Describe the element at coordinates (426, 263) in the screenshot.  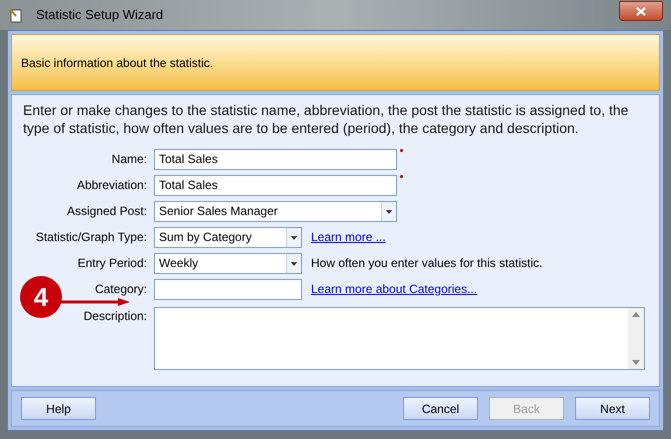
I see `hint-text: How often you enter values for this statistic.` at that location.